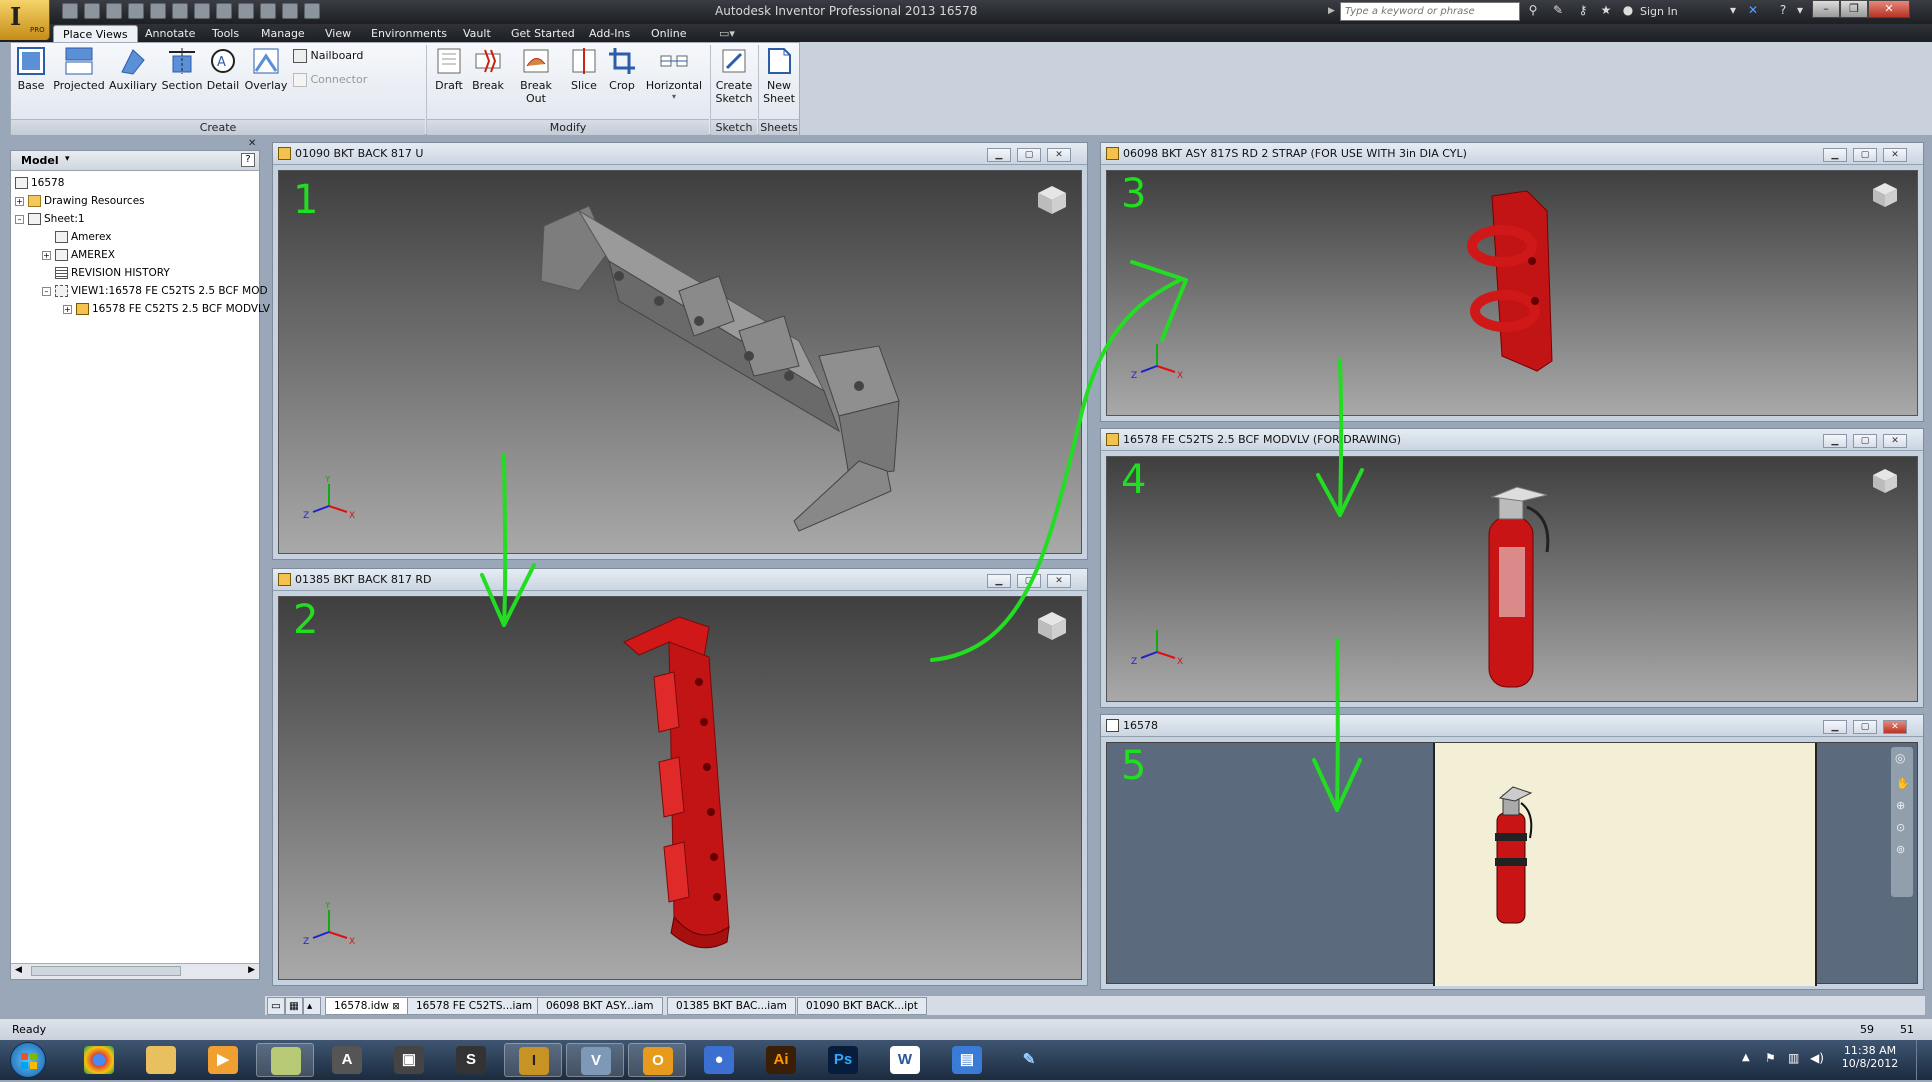 This screenshot has height=1082, width=1932. Describe the element at coordinates (223, 1060) in the screenshot. I see `taskbar-media-player: ▶` at that location.